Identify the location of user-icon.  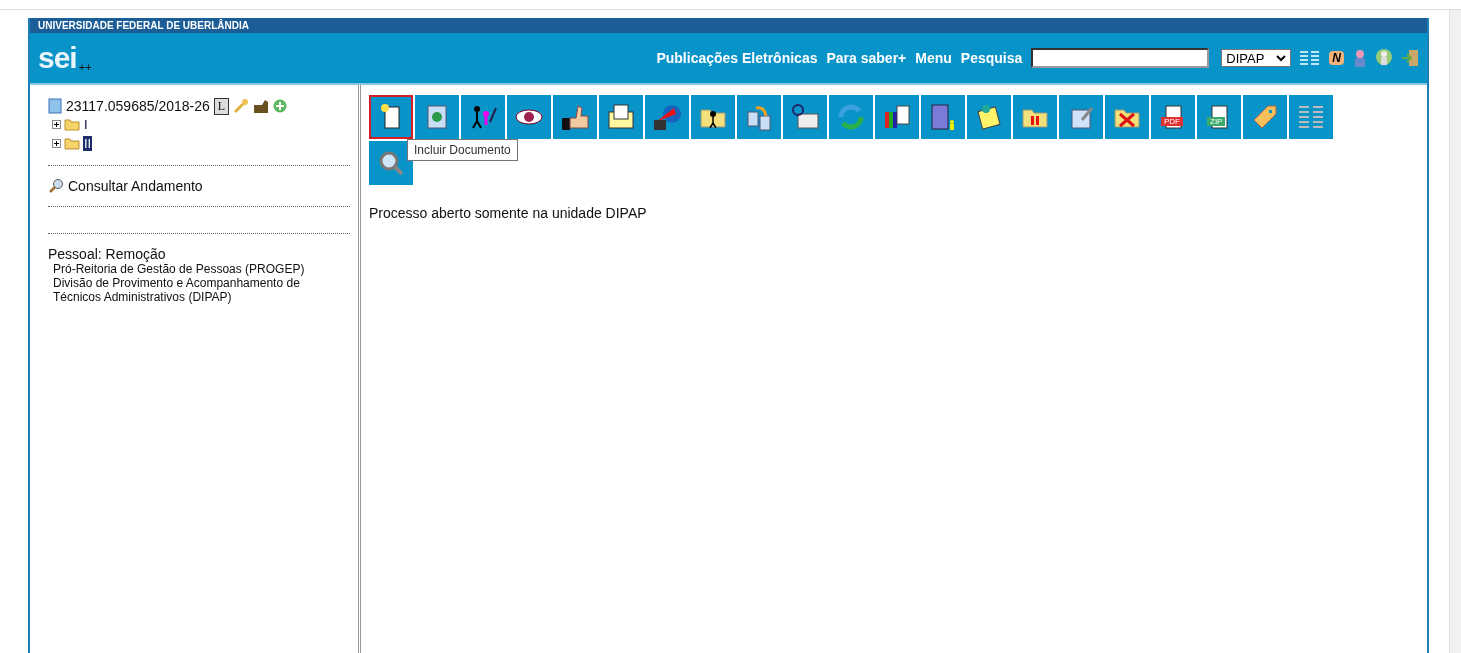
(1384, 58).